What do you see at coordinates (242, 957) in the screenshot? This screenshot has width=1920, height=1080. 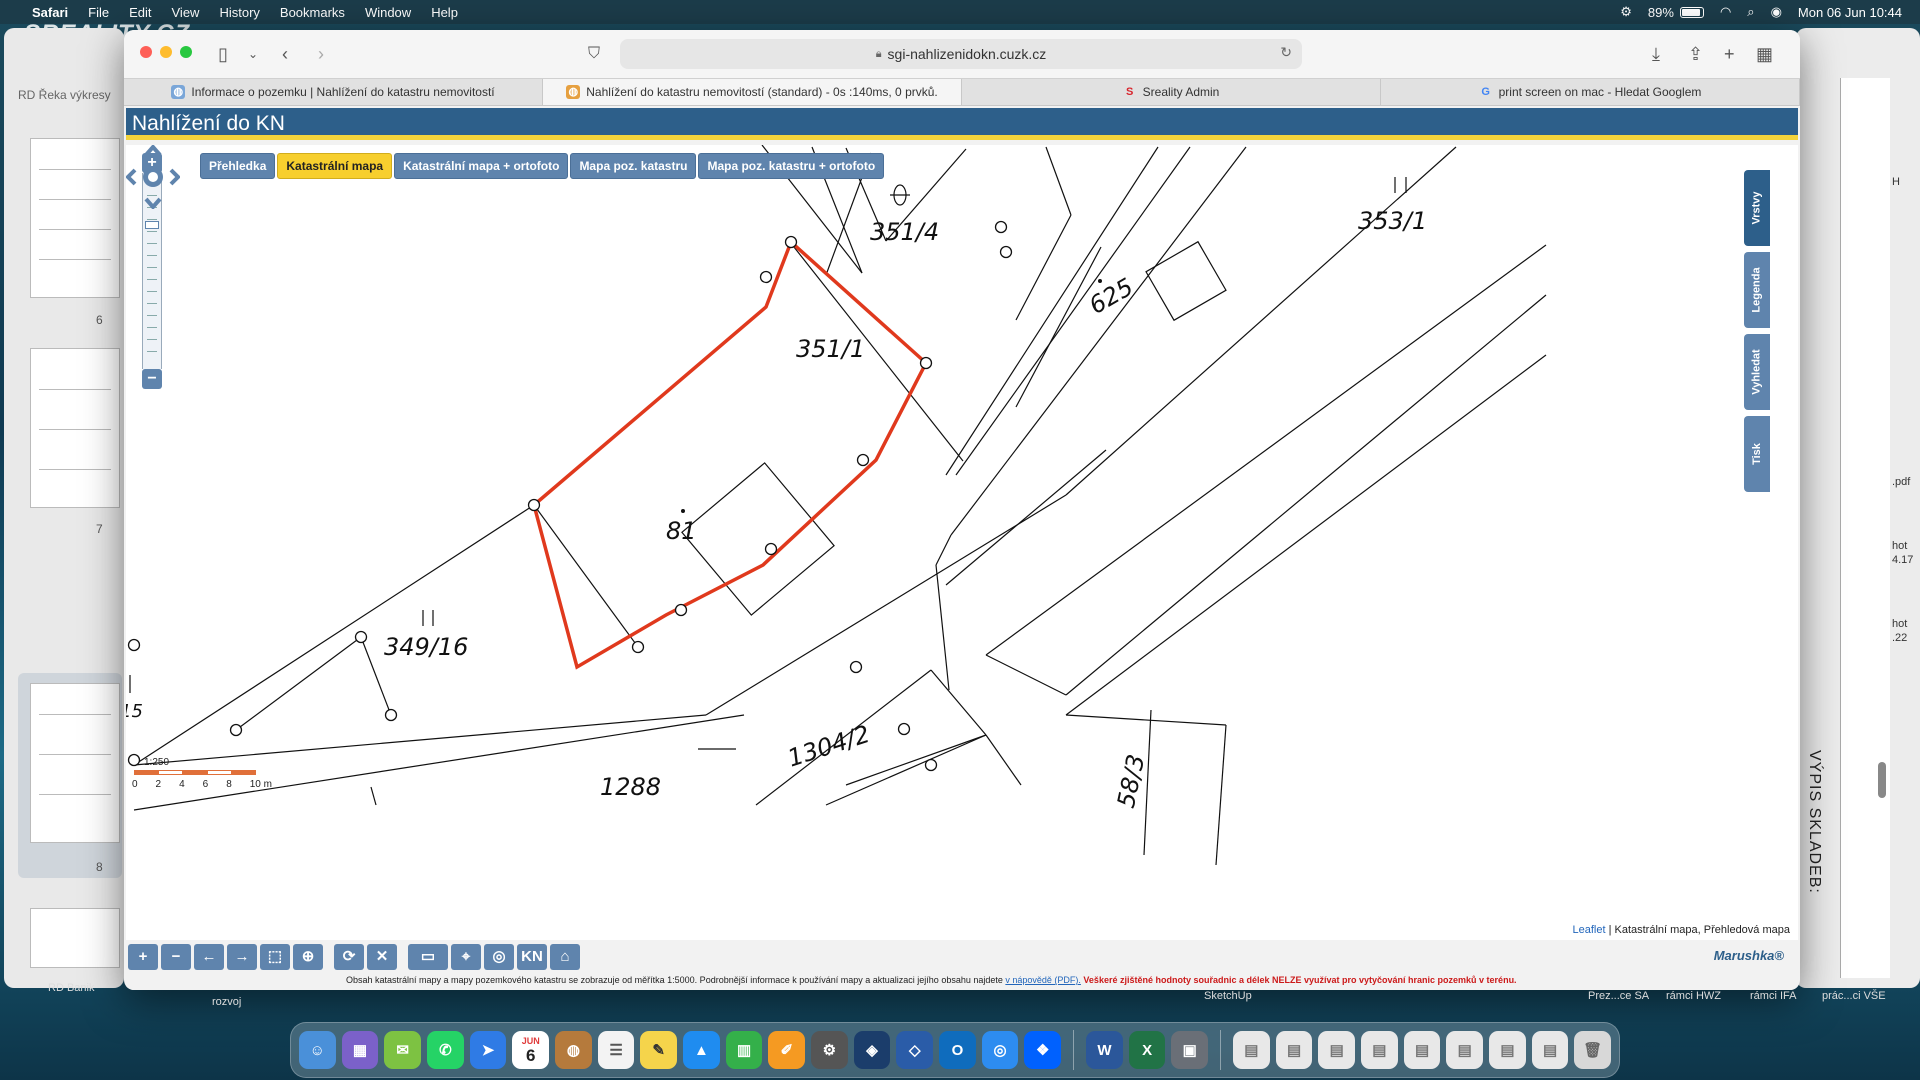 I see `history-forward-icon: →` at bounding box center [242, 957].